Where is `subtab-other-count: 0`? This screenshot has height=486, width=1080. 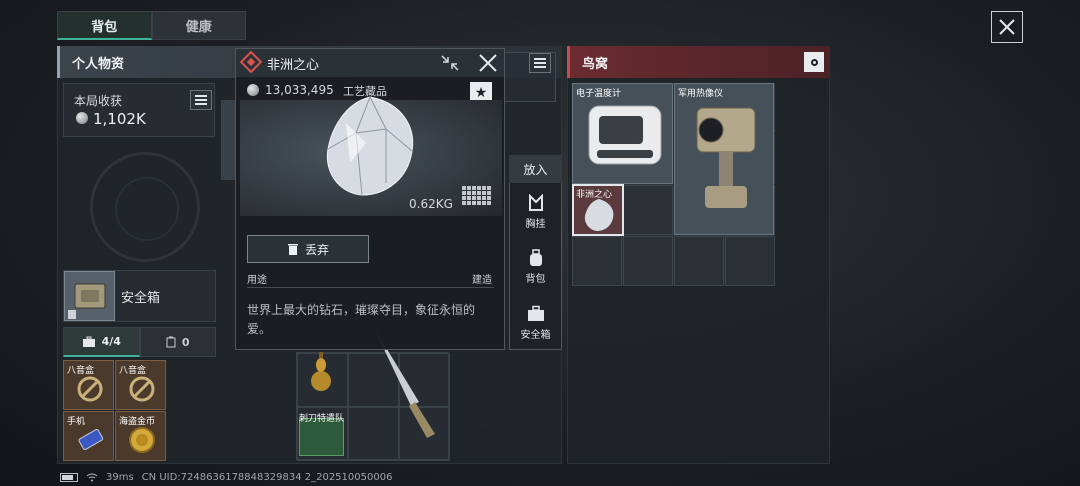
subtab-other-count: 0 is located at coordinates (185, 342).